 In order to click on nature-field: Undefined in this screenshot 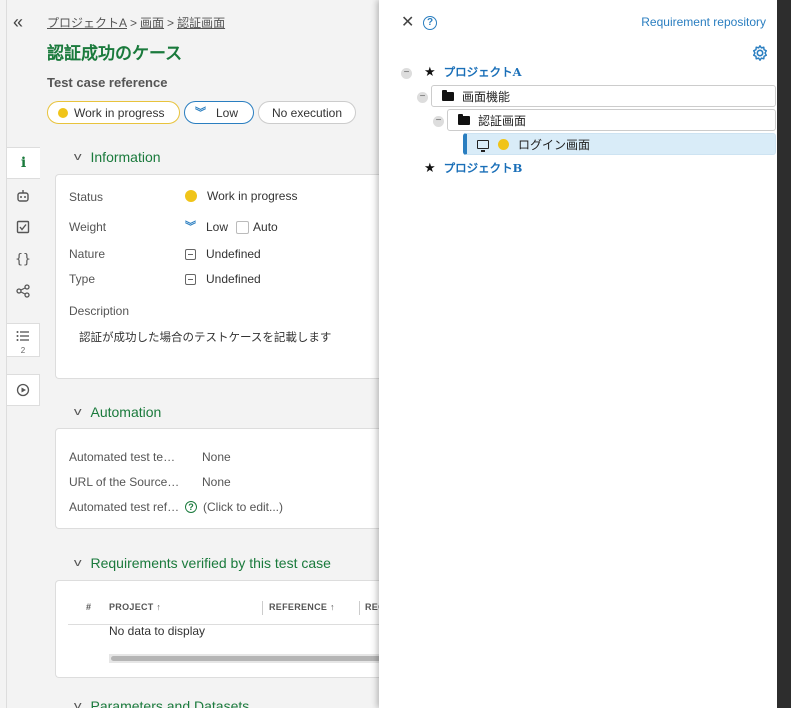, I will do `click(223, 254)`.